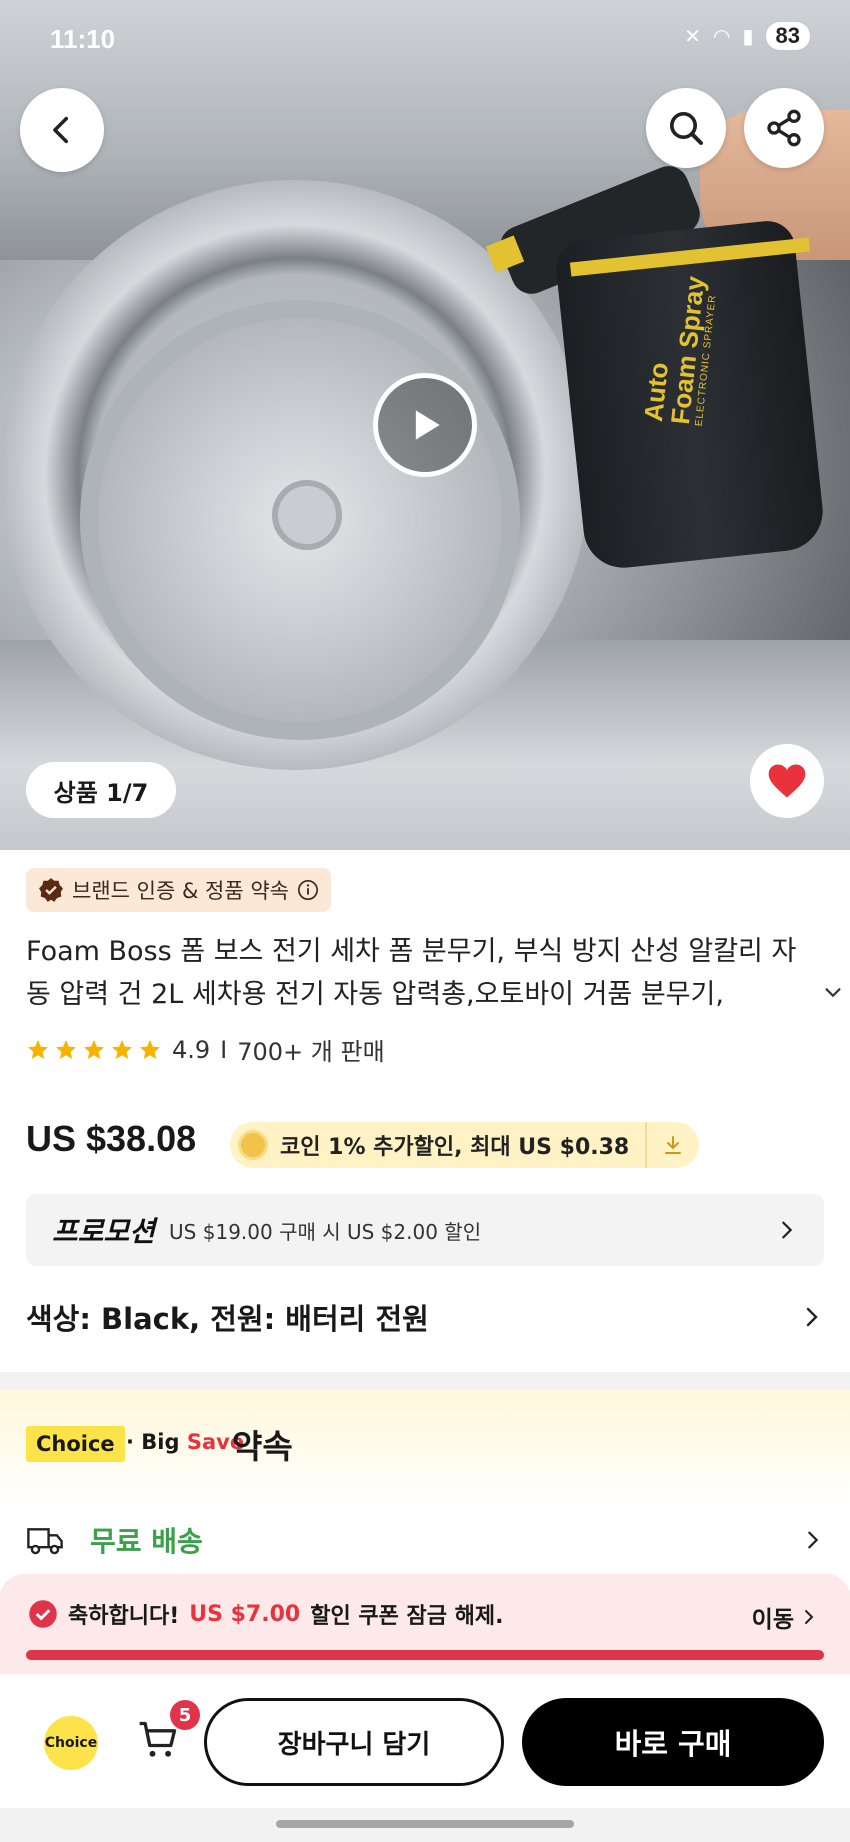 This screenshot has width=850, height=1842. I want to click on chevron-left-icon, so click(61, 130).